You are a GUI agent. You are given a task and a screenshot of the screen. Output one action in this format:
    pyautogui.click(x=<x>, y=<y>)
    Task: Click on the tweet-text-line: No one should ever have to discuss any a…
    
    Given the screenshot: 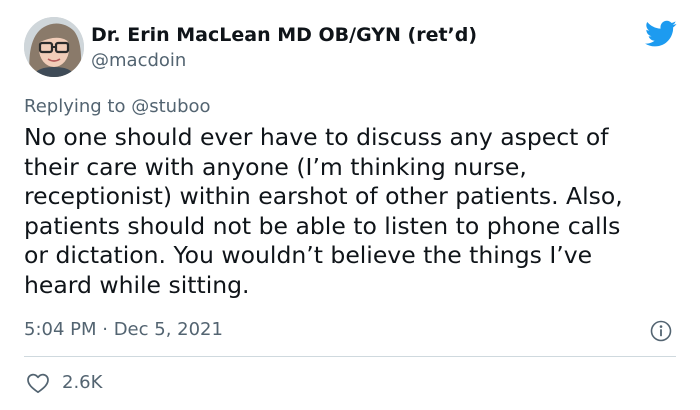 What is the action you would take?
    pyautogui.click(x=316, y=137)
    